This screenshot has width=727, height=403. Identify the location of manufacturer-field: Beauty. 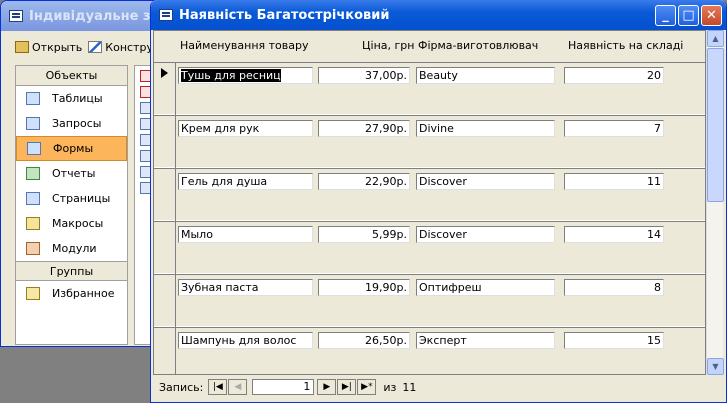
(485, 75).